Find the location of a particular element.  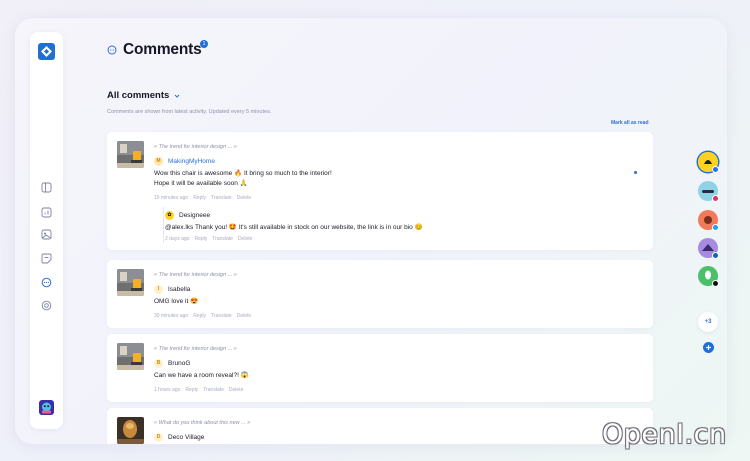

comment-author: B BrunoG is located at coordinates (172, 363).